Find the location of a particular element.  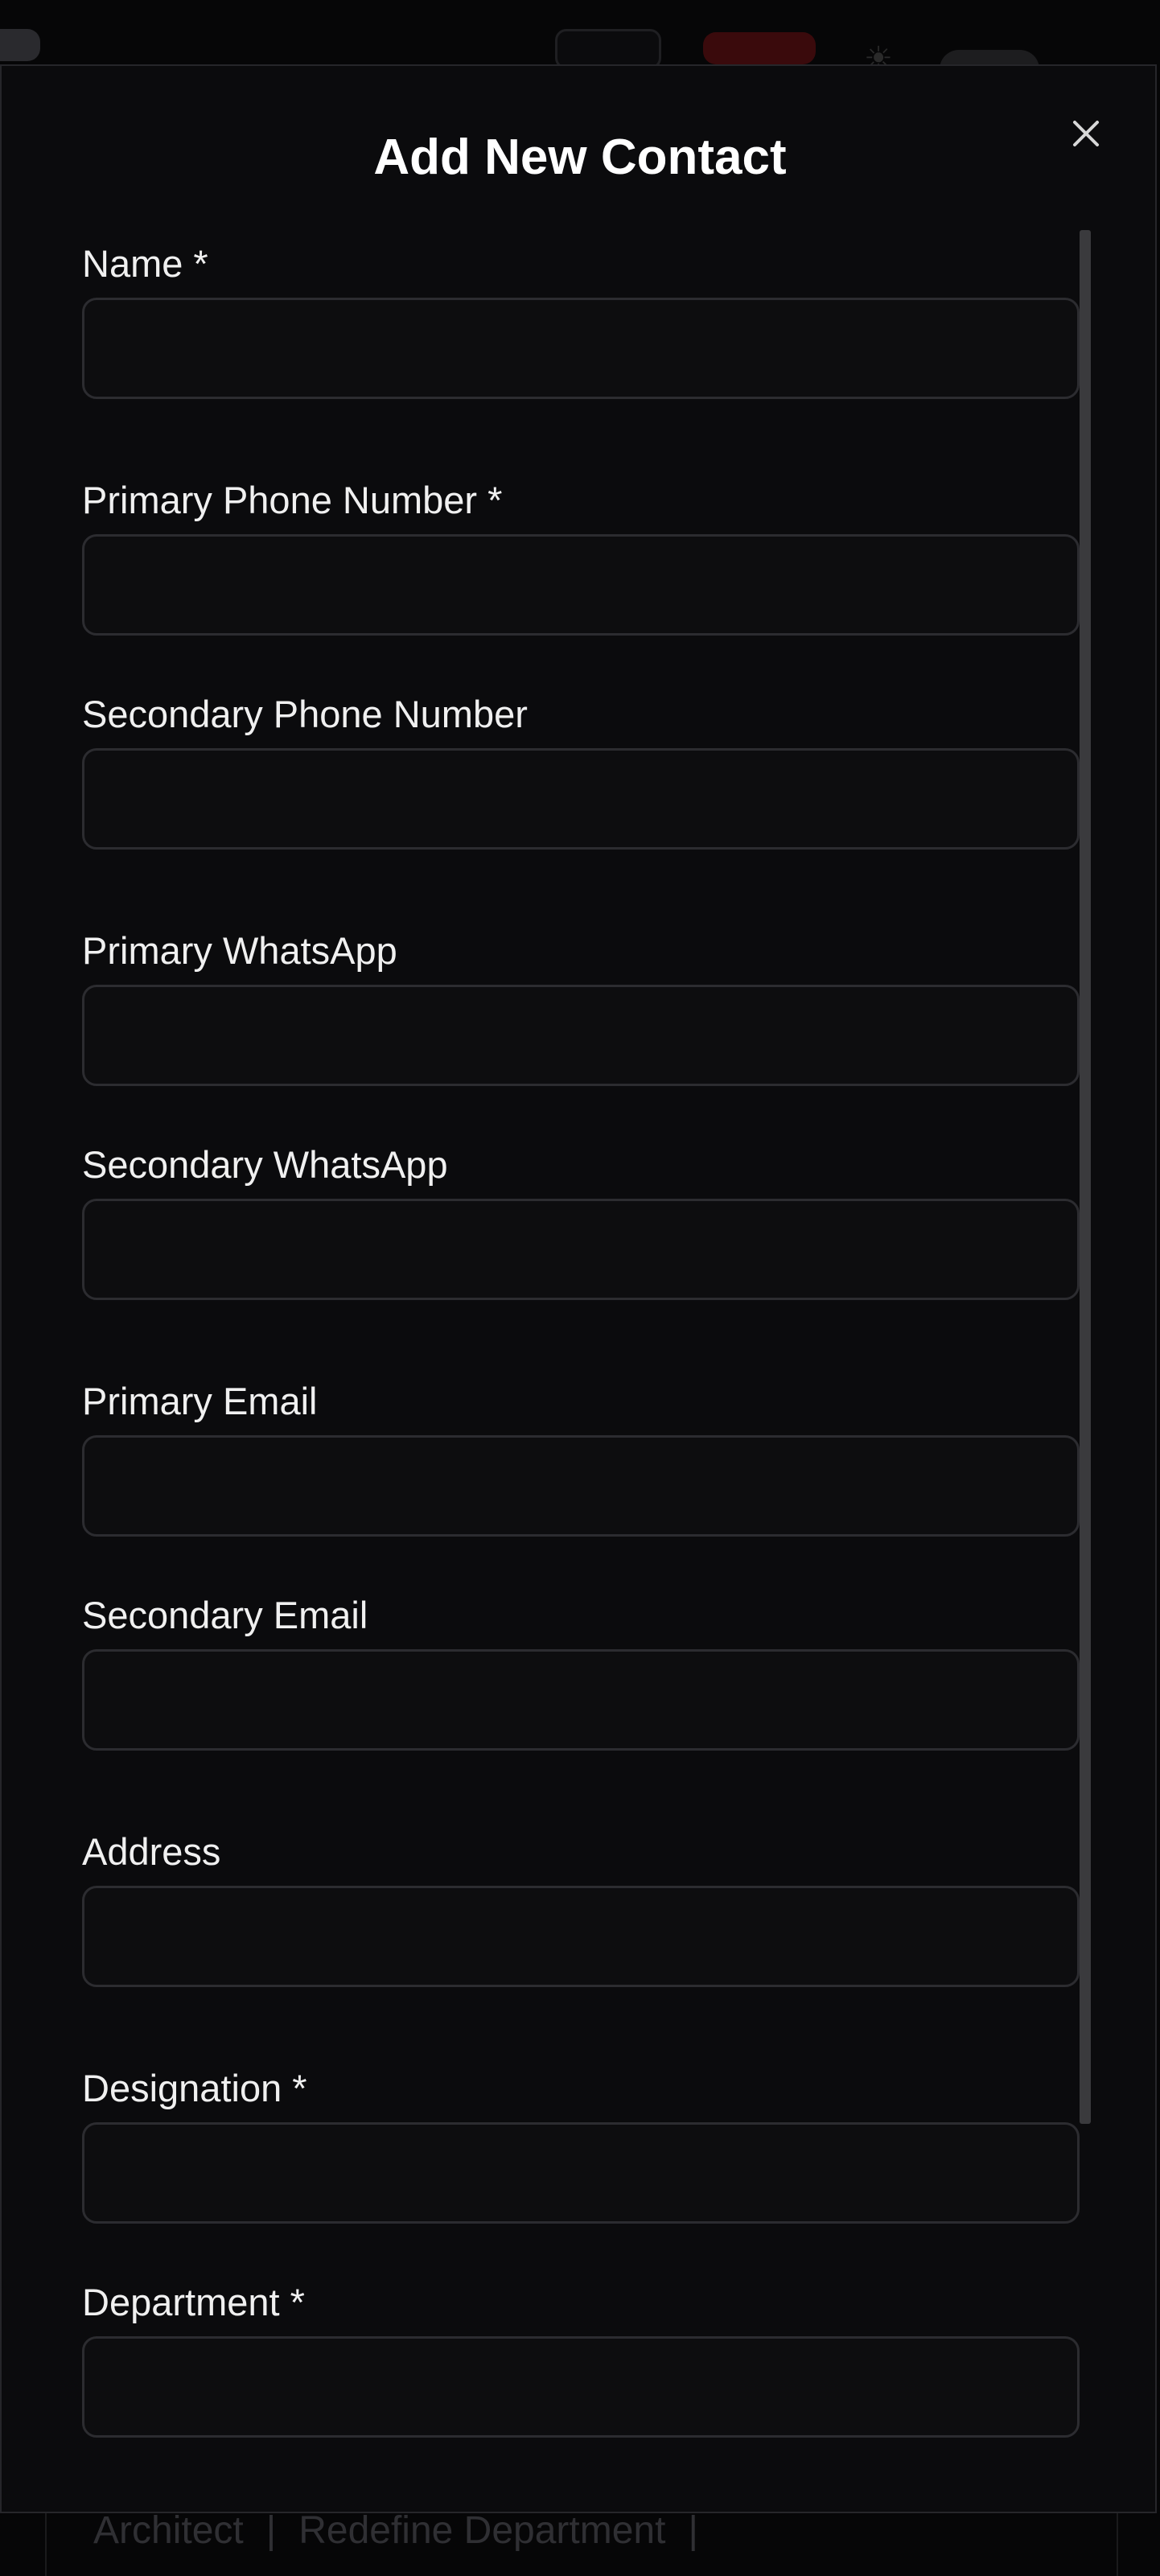

secondary-email-input is located at coordinates (581, 1700).